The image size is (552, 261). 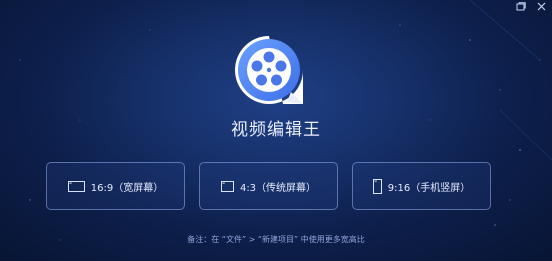 I want to click on ratio-9-16-button: 9:16（手机竖屏）, so click(x=421, y=186).